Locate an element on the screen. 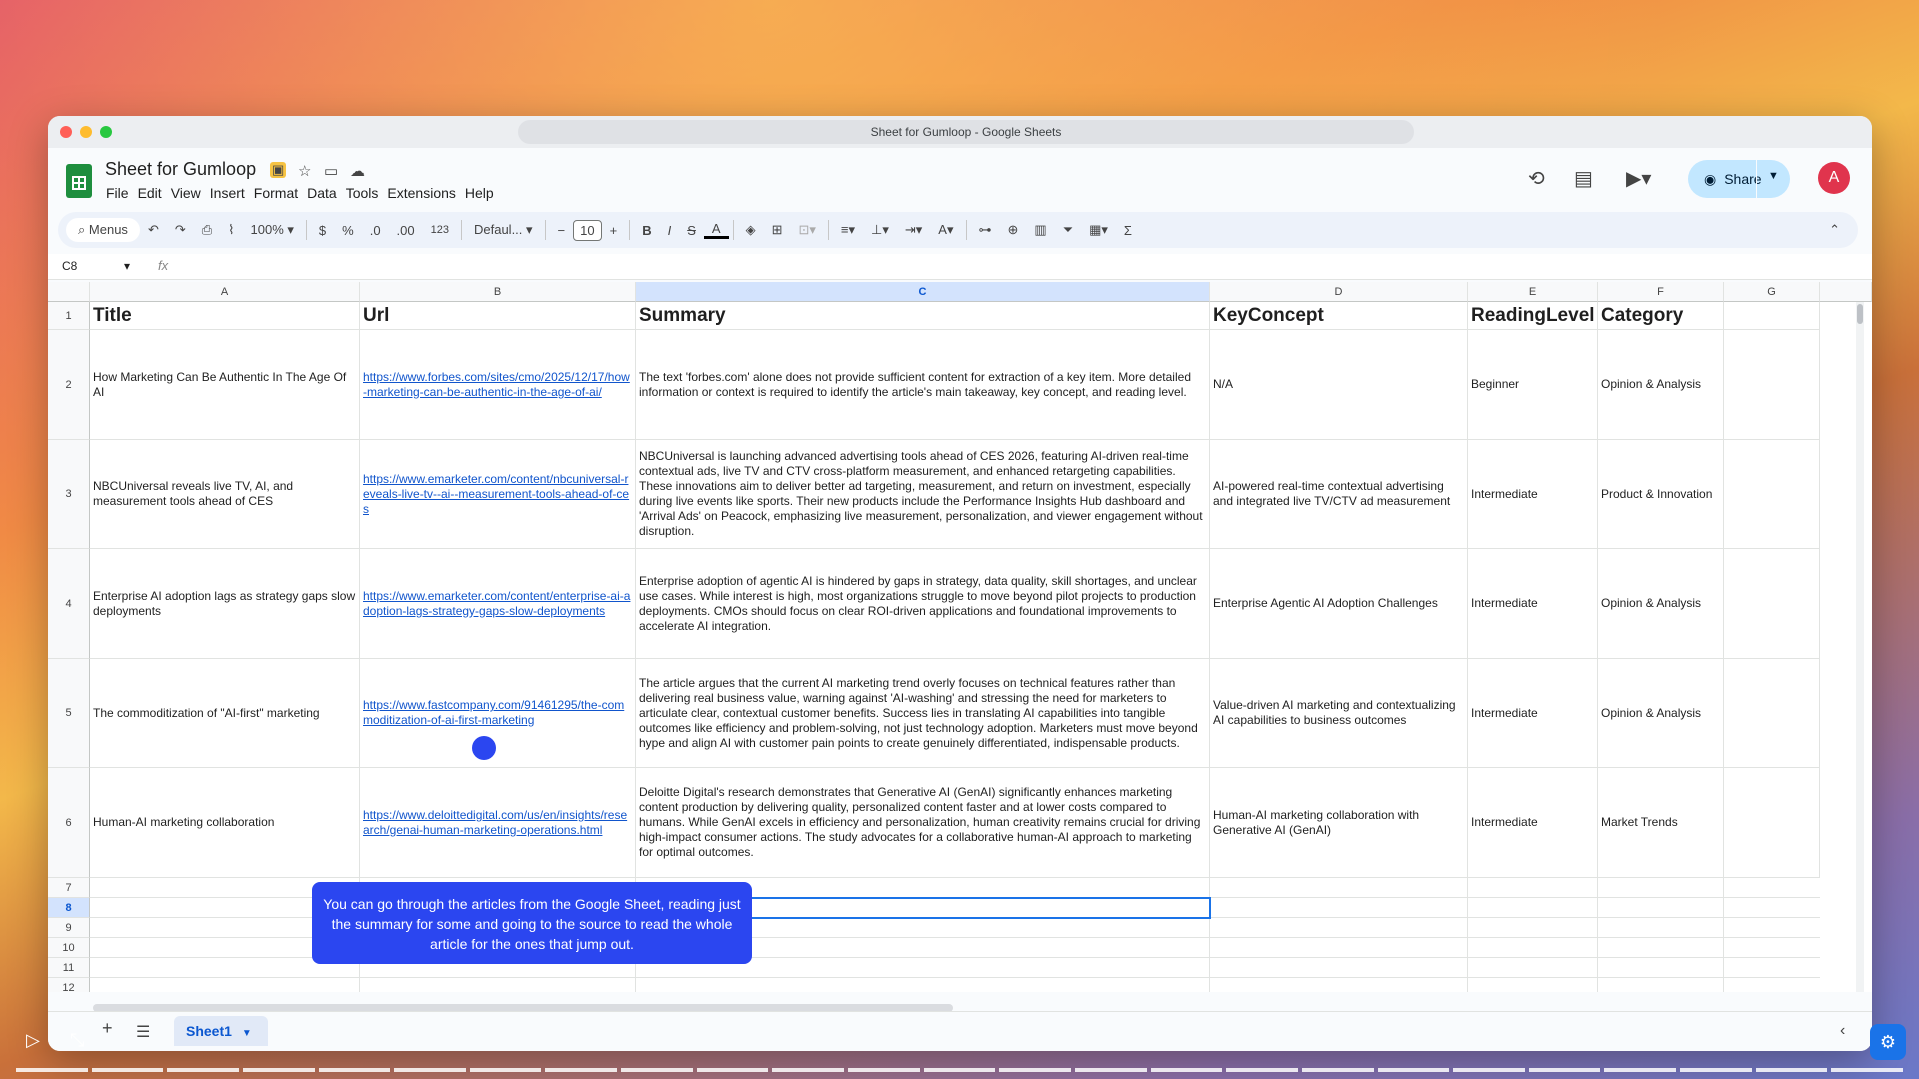  star-icon: ☆ is located at coordinates (304, 171).